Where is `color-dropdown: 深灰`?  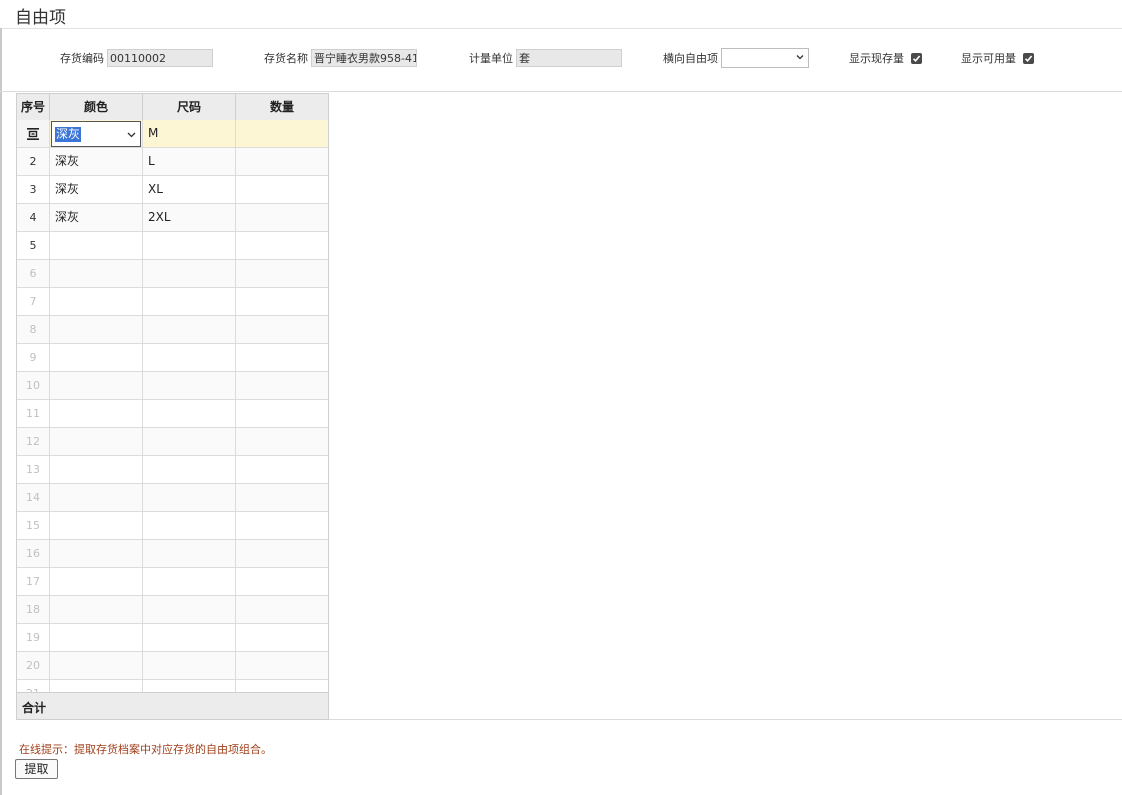 color-dropdown: 深灰 is located at coordinates (96, 134).